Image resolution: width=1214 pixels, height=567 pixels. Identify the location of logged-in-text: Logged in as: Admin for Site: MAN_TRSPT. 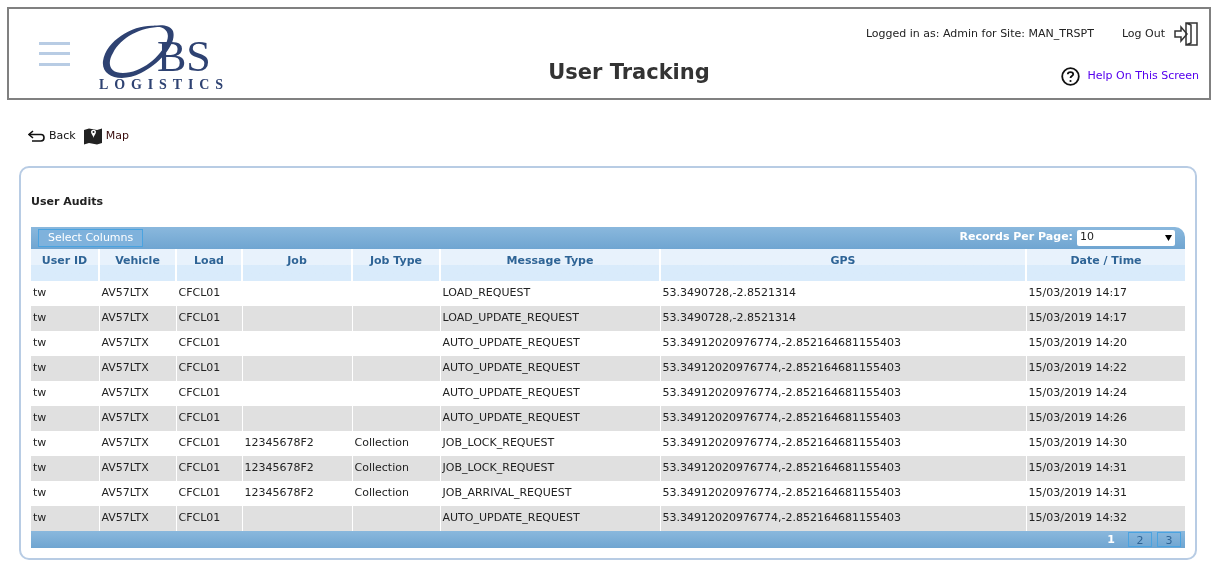
(979, 33).